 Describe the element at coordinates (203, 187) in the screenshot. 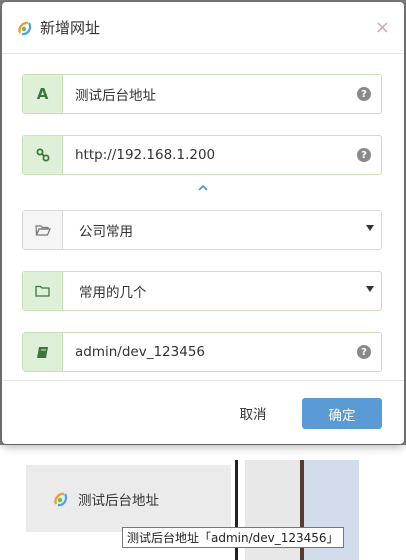

I see `chevron-up-icon` at that location.